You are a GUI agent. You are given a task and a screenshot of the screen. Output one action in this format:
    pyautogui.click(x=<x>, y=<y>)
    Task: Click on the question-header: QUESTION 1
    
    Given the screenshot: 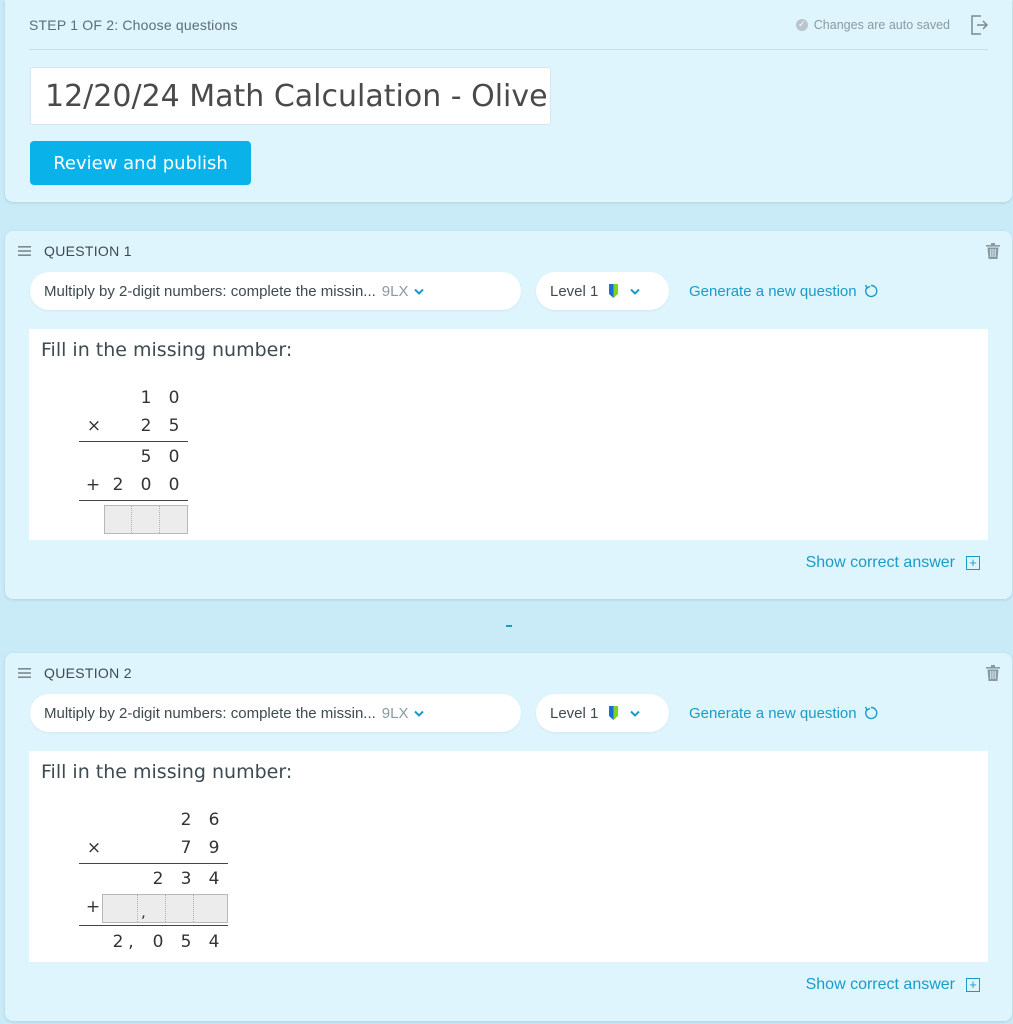 What is the action you would take?
    pyautogui.click(x=508, y=251)
    